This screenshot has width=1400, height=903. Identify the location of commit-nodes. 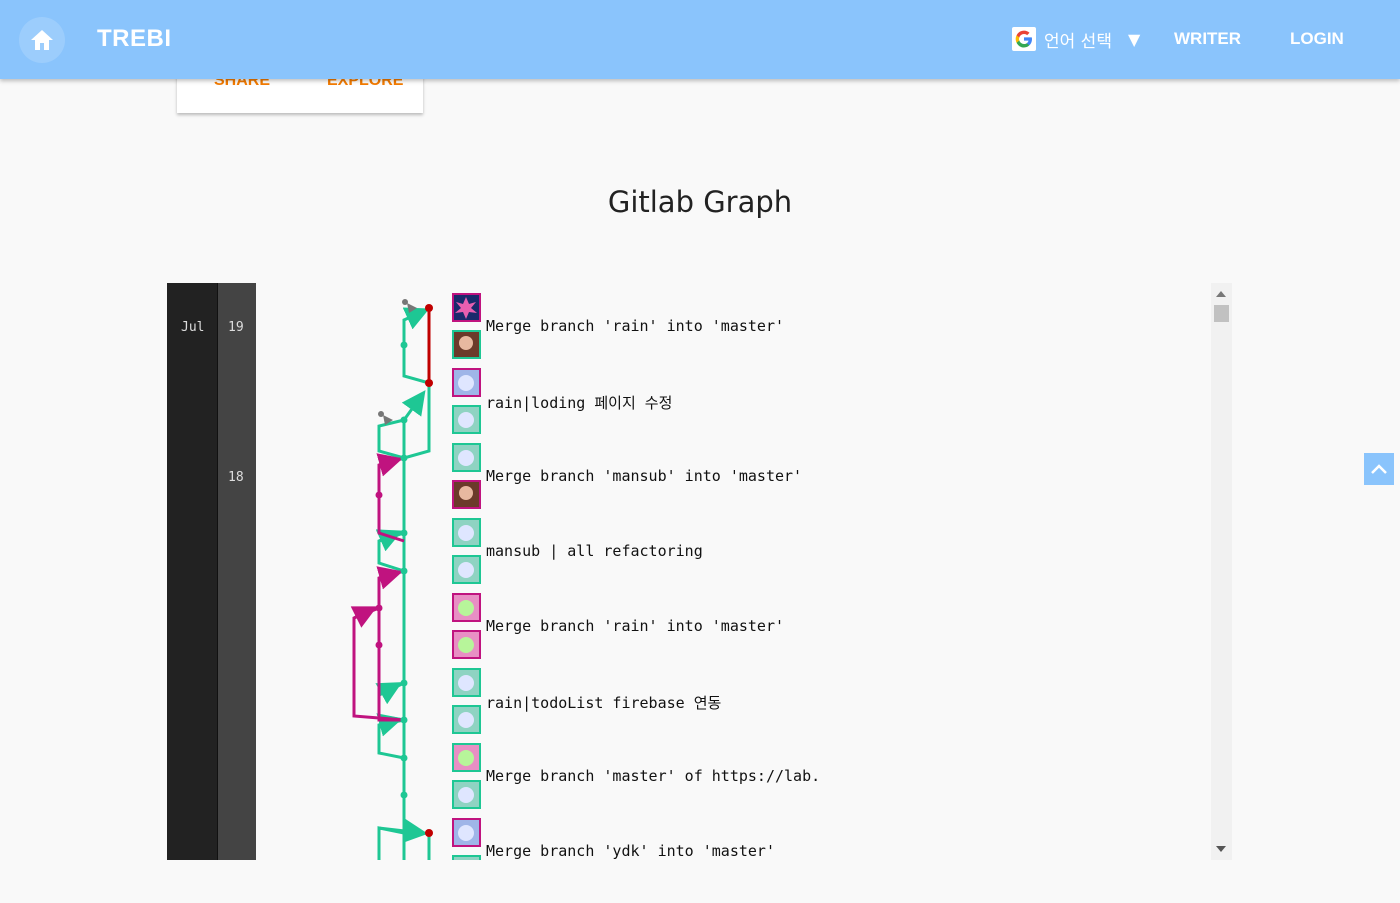
(404, 568).